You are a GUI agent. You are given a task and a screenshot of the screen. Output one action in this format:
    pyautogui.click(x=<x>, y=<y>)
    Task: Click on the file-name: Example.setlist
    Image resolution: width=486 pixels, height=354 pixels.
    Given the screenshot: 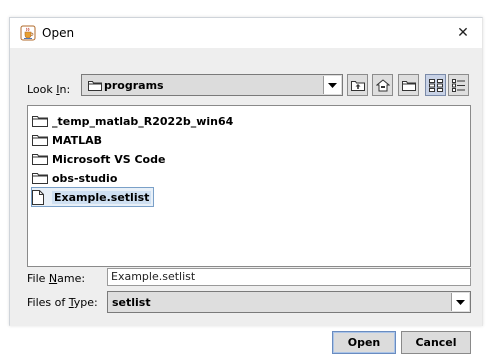 What is the action you would take?
    pyautogui.click(x=102, y=197)
    